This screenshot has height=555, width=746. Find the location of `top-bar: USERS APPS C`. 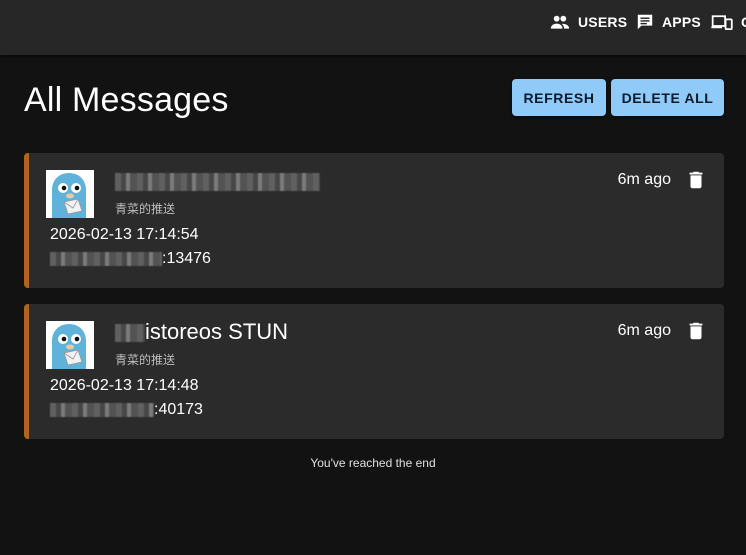

top-bar: USERS APPS C is located at coordinates (373, 27).